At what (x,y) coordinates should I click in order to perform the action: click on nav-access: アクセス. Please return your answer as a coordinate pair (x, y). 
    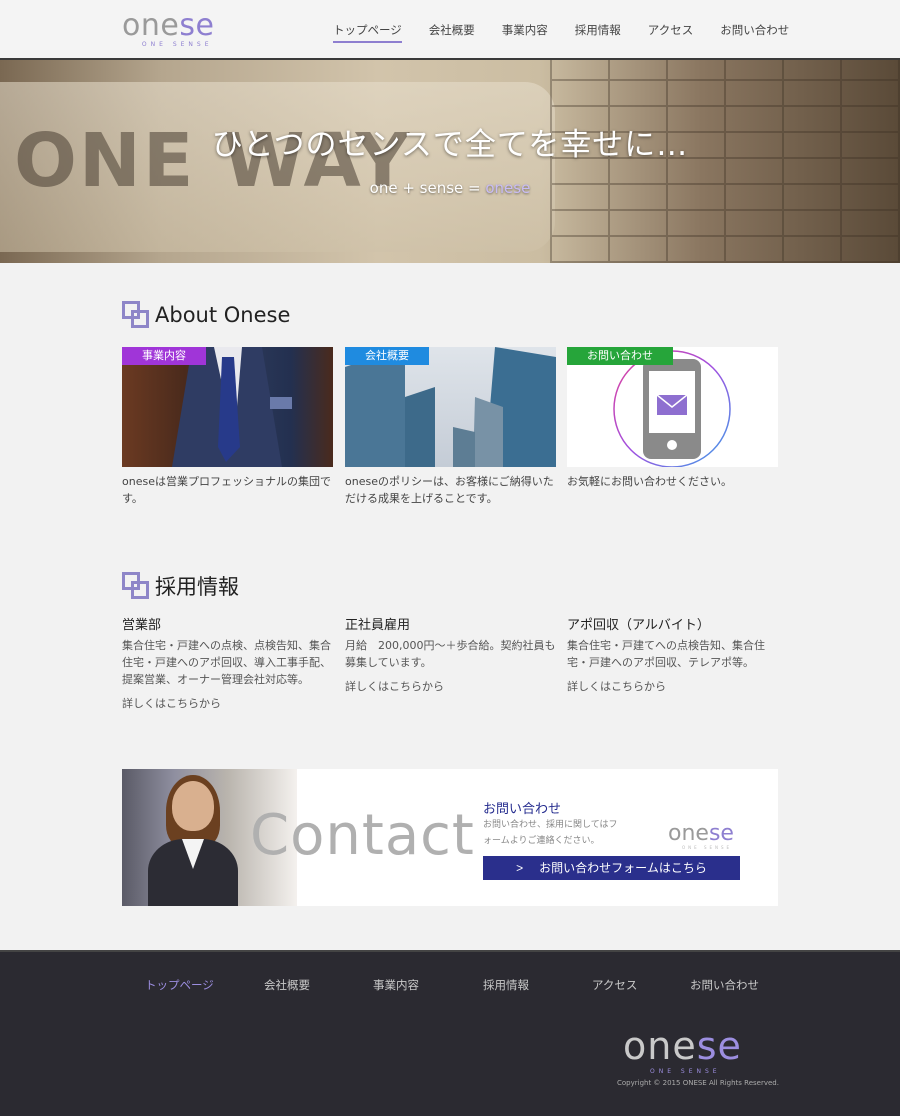
    Looking at the image, I should click on (670, 32).